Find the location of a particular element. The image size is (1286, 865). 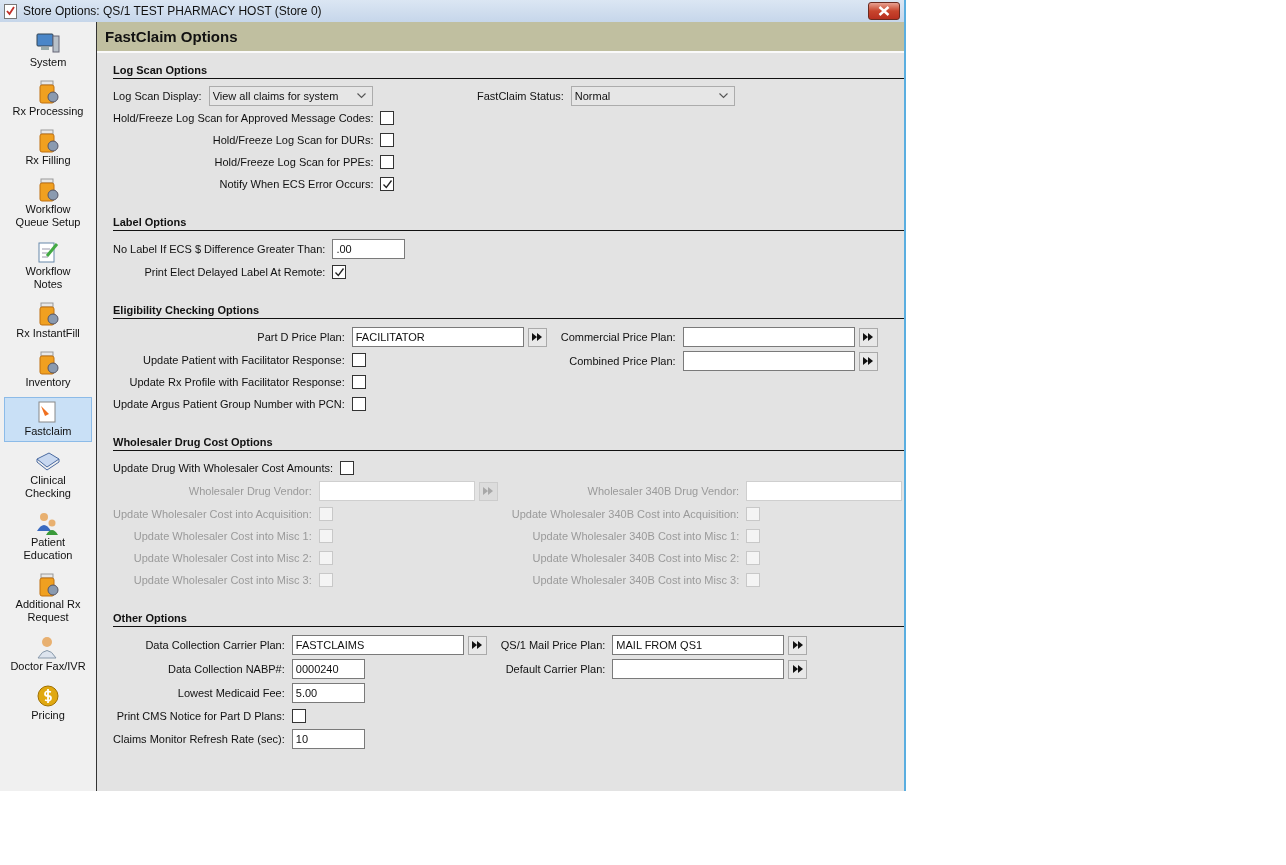

text-field: .00 is located at coordinates (369, 249).